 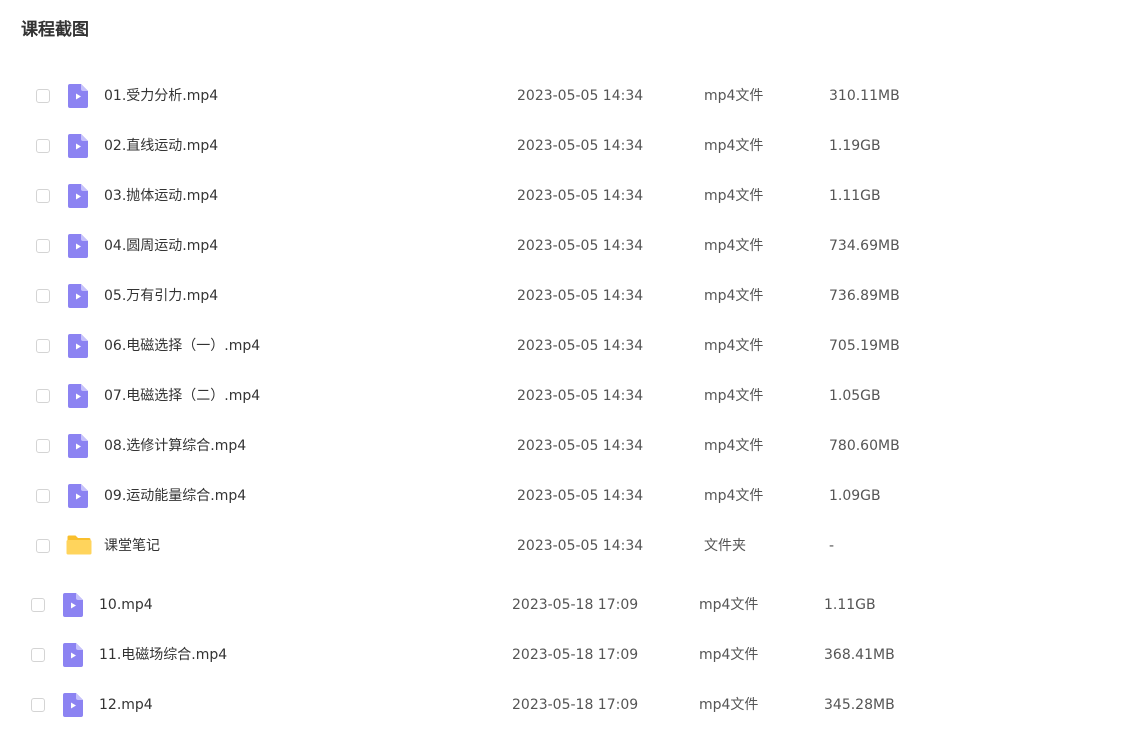 I want to click on file-size: 705.19MB, so click(x=864, y=346).